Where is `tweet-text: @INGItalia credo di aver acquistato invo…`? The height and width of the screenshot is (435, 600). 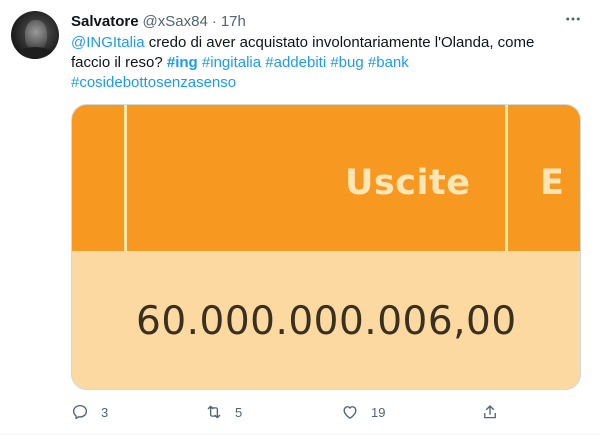
tweet-text: @INGItalia credo di aver acquistato invo… is located at coordinates (328, 63).